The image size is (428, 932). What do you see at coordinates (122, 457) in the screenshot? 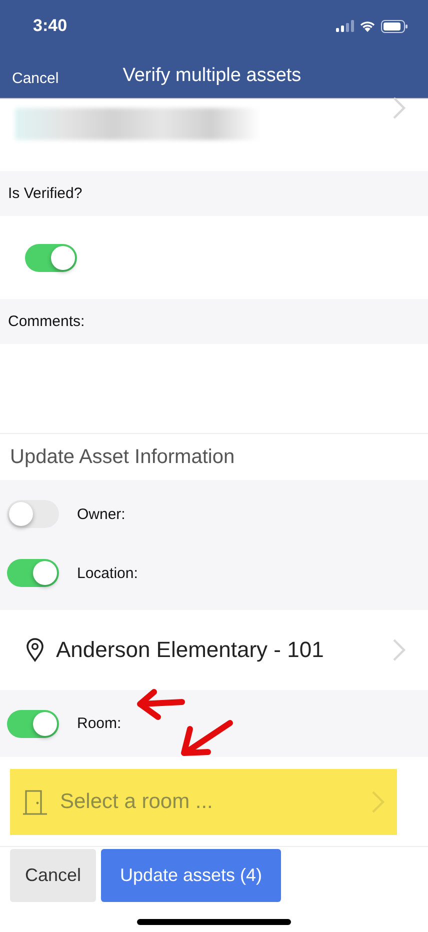
I see `section-title: Update Asset Information` at bounding box center [122, 457].